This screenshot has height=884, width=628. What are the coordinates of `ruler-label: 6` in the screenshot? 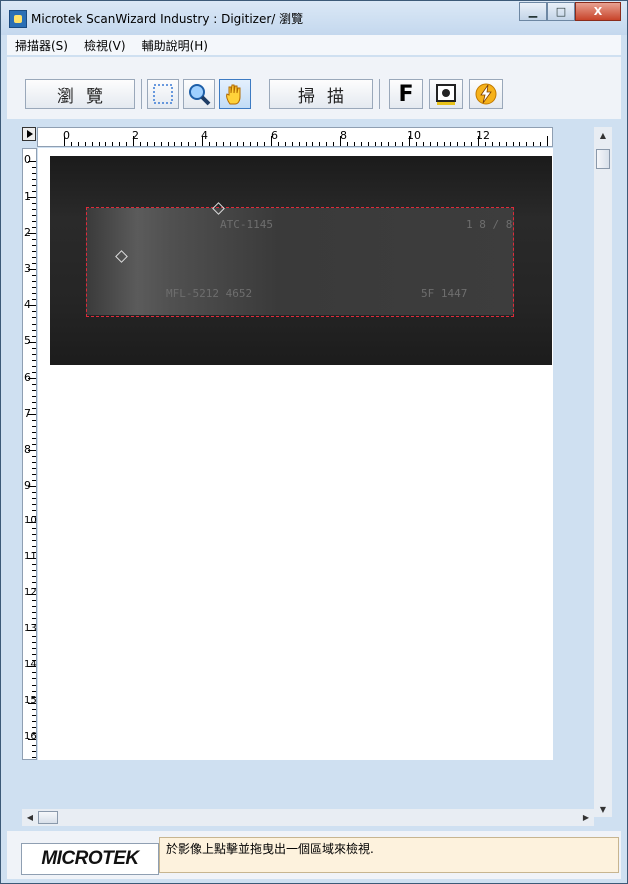 It's located at (274, 135).